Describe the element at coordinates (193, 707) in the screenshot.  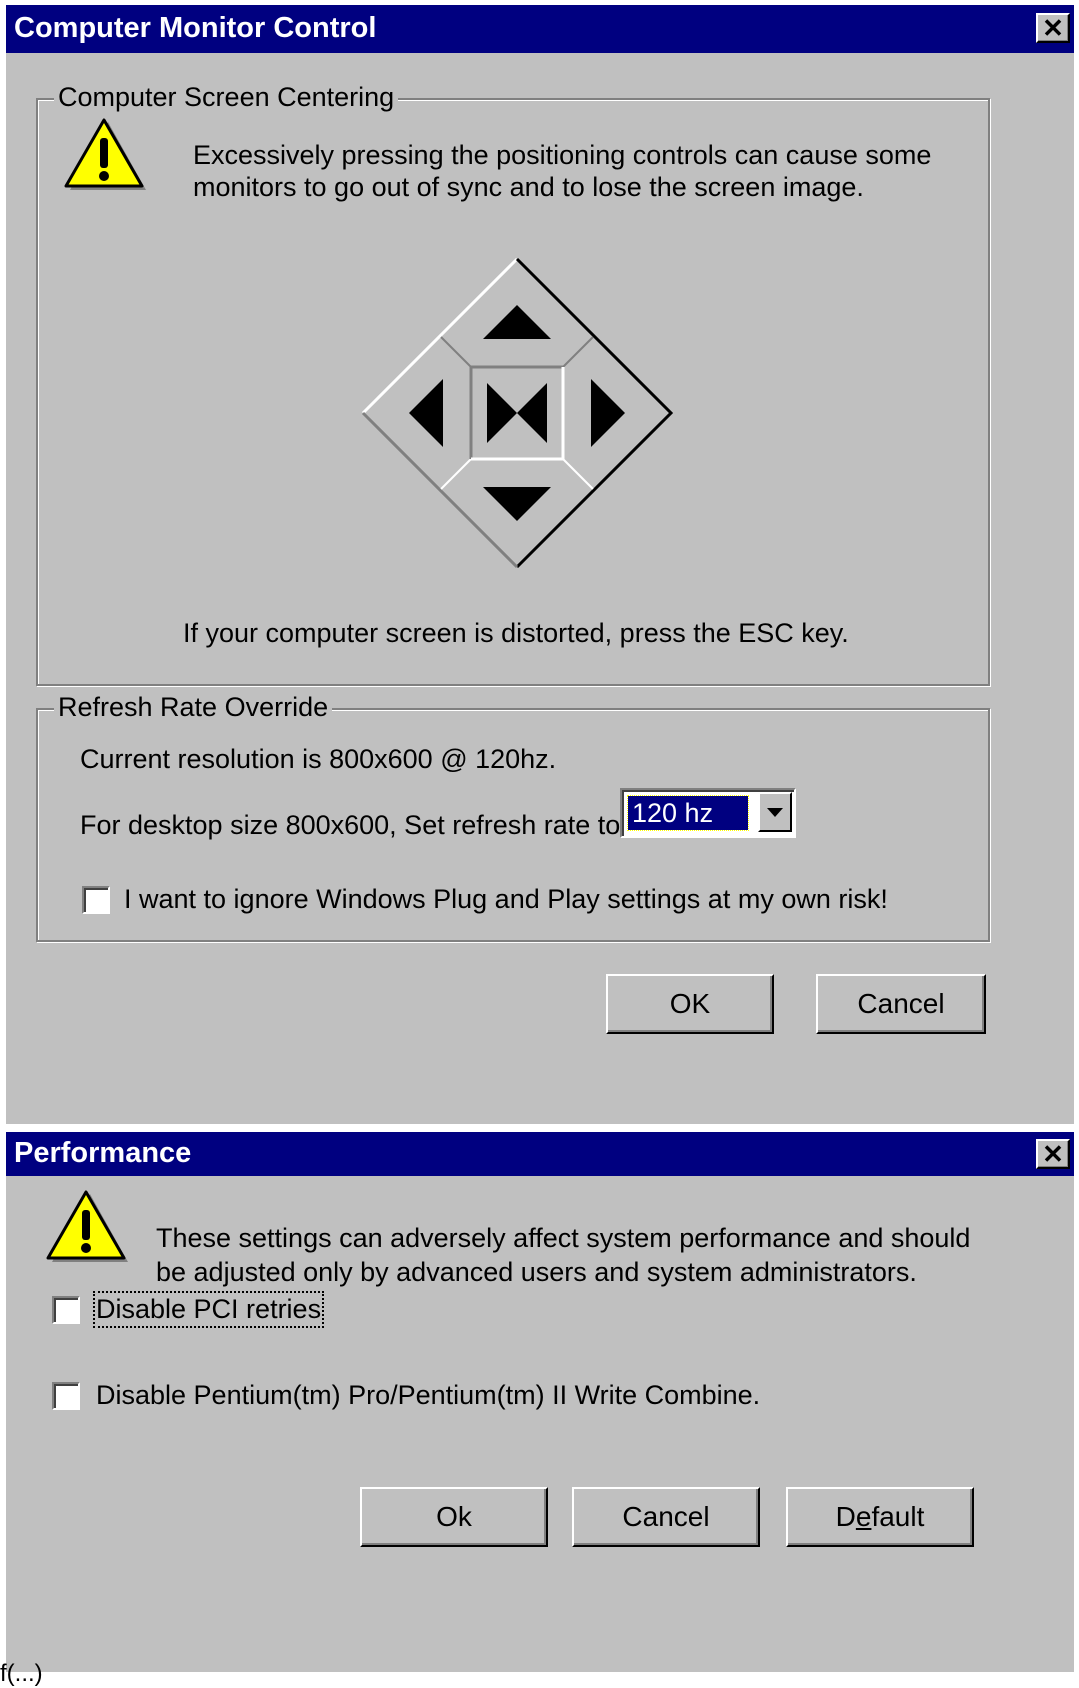
I see `refresh-rate-legend: Refresh Rate Override` at that location.